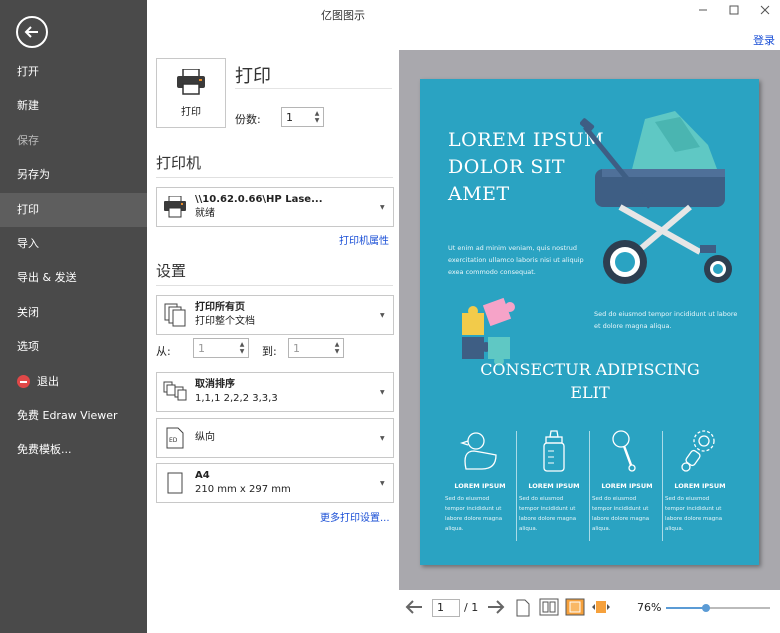  I want to click on sidebar-item: 退出, so click(73, 382).